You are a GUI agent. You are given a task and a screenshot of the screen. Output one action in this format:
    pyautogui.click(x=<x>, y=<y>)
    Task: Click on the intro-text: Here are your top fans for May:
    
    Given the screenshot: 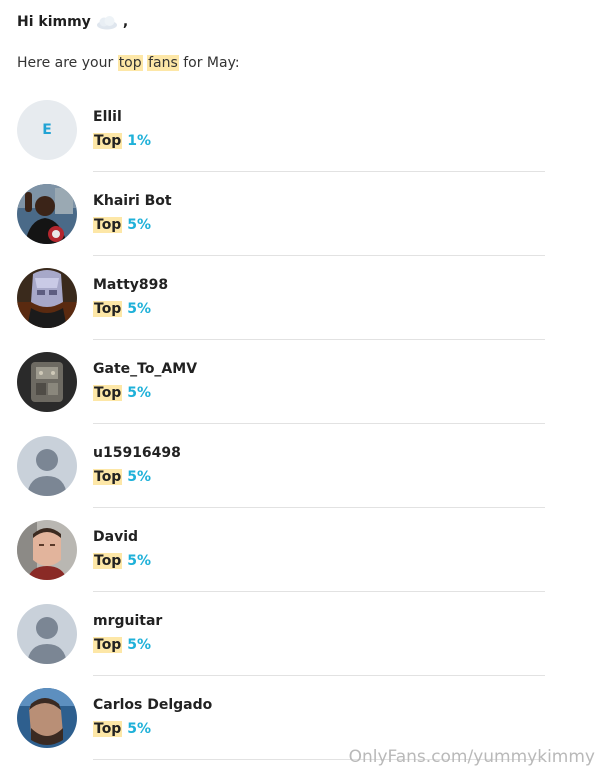 What is the action you would take?
    pyautogui.click(x=128, y=63)
    